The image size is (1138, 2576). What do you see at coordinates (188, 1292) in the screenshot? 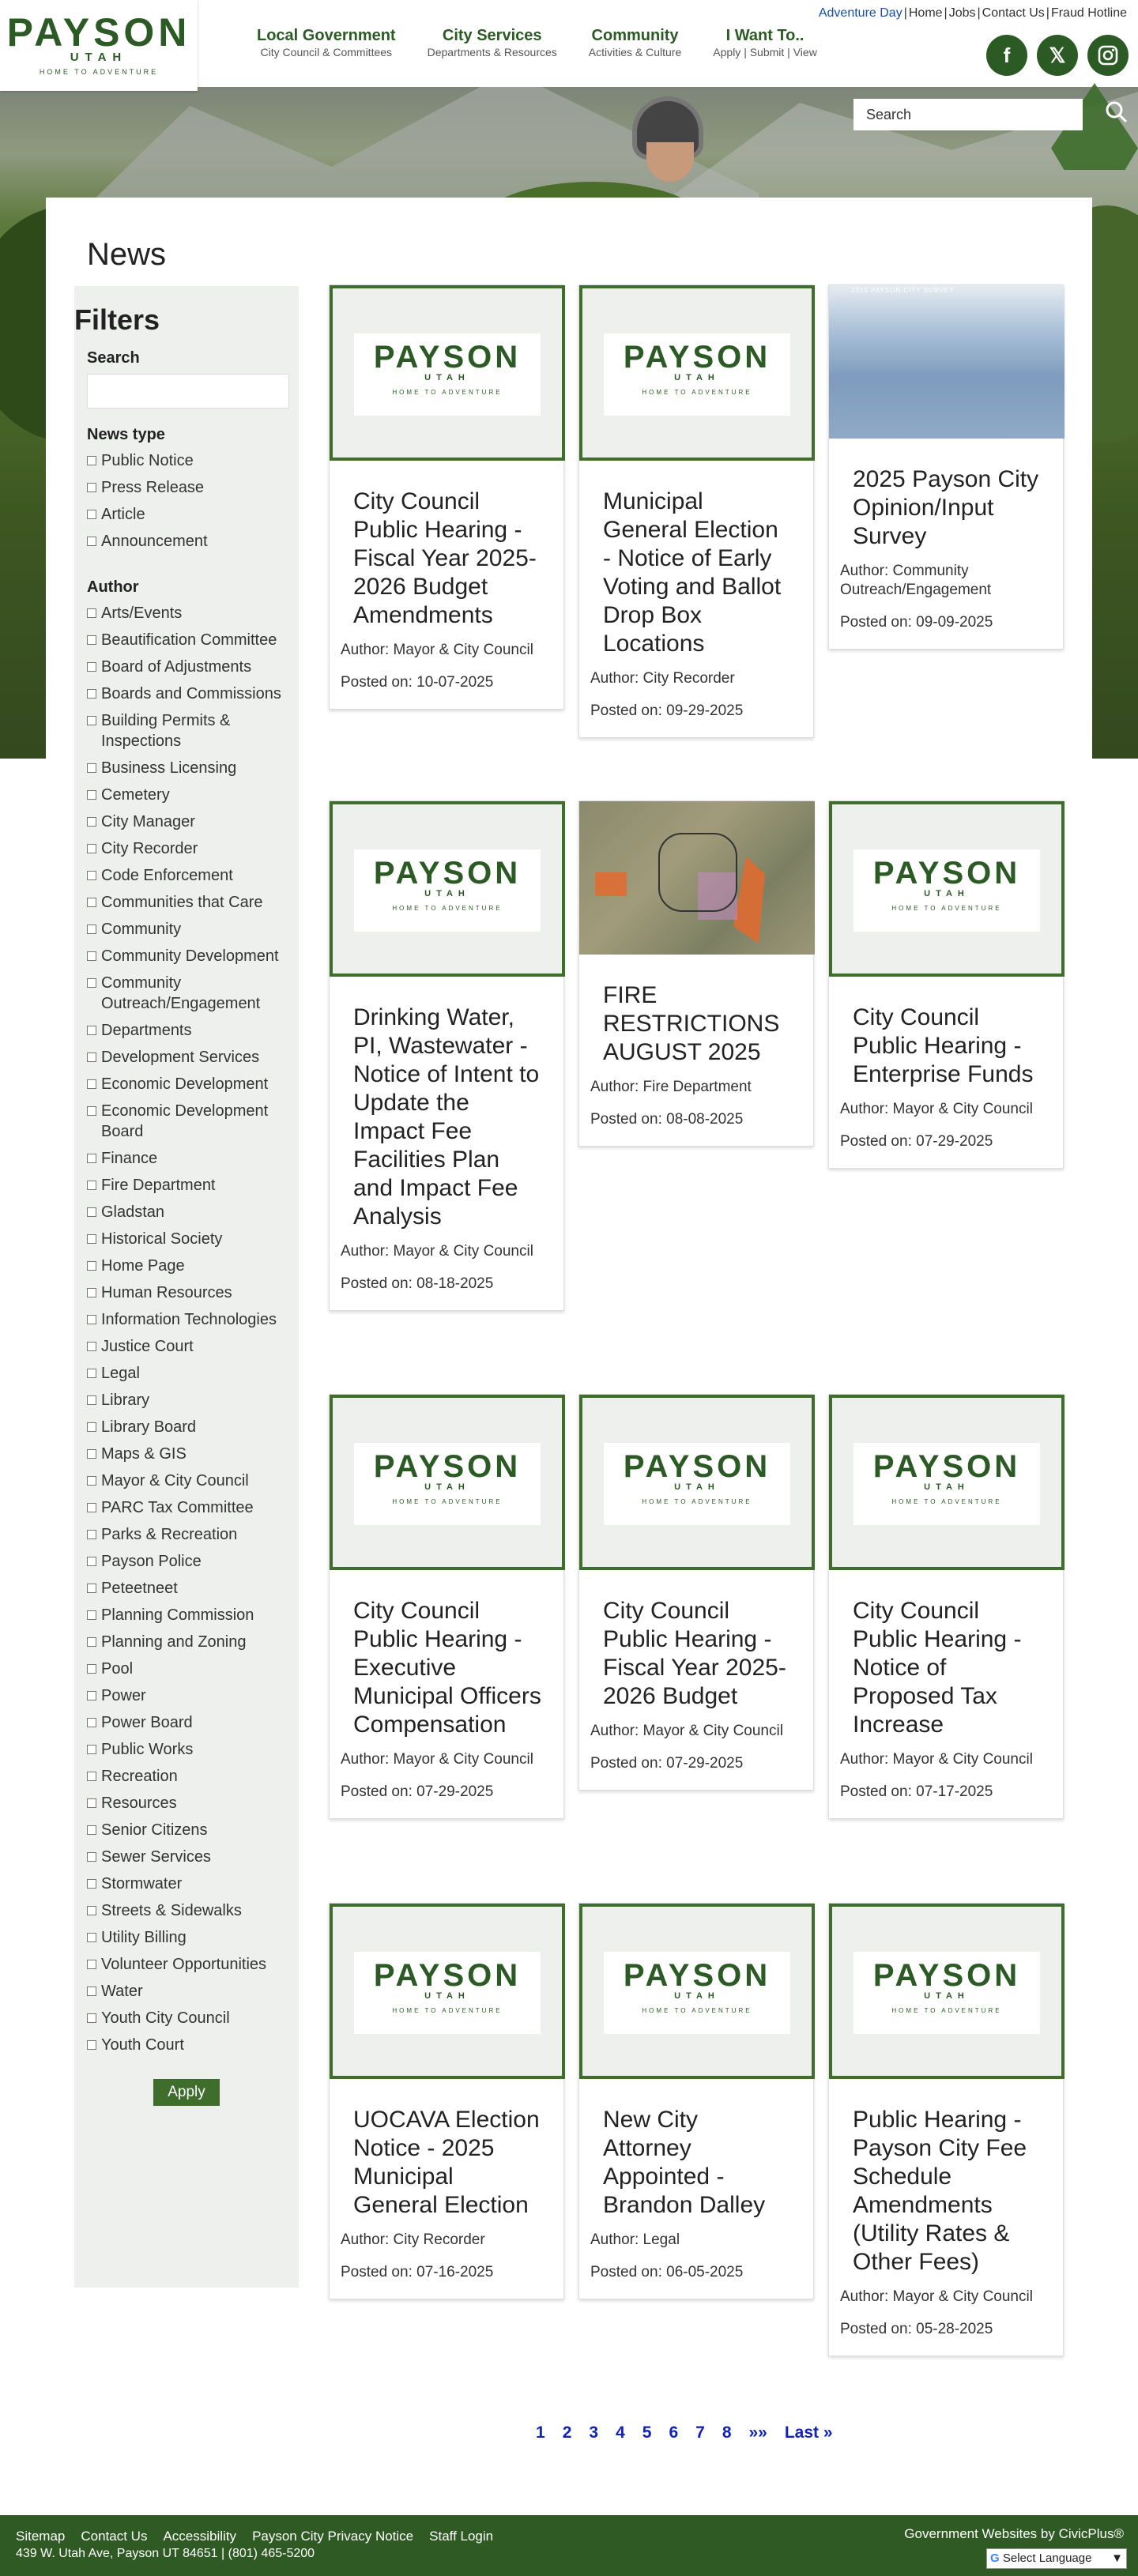
I see `author-option: Human Resources` at bounding box center [188, 1292].